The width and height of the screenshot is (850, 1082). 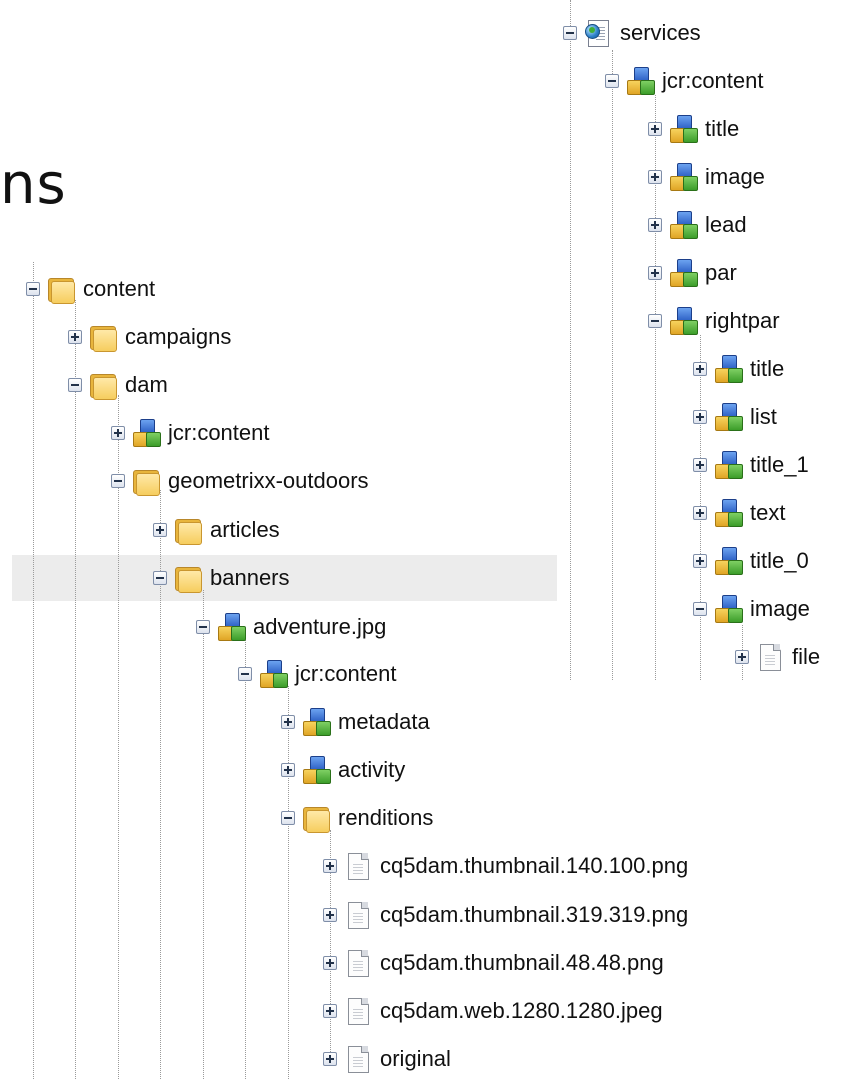 I want to click on tree-node-rightpar: rightpar, so click(x=714, y=321).